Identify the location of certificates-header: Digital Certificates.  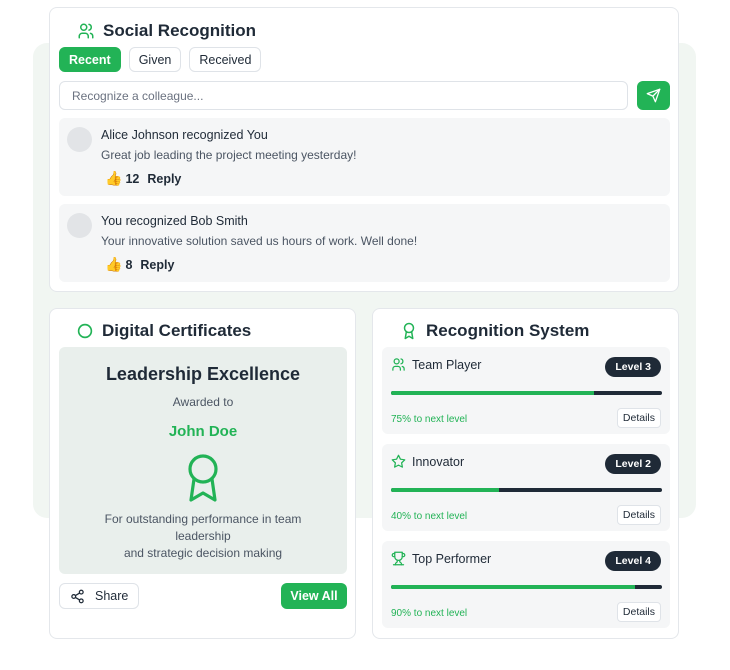
(163, 331).